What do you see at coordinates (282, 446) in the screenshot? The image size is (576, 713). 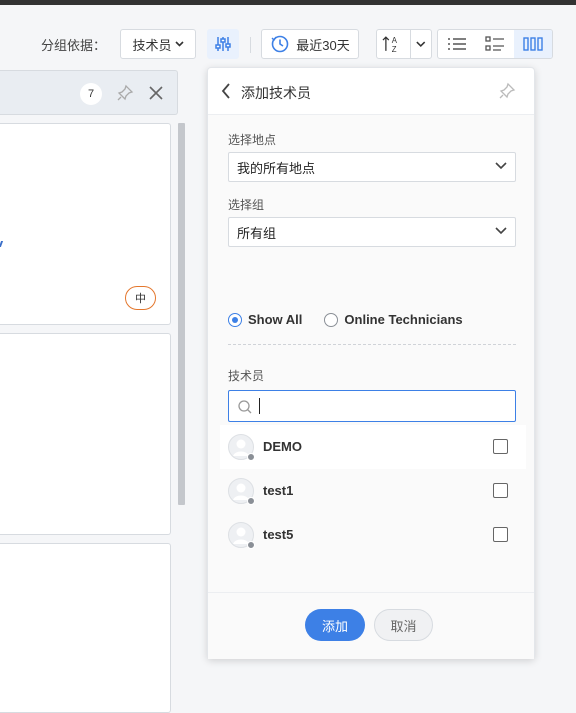 I see `technician-name: DEMO` at bounding box center [282, 446].